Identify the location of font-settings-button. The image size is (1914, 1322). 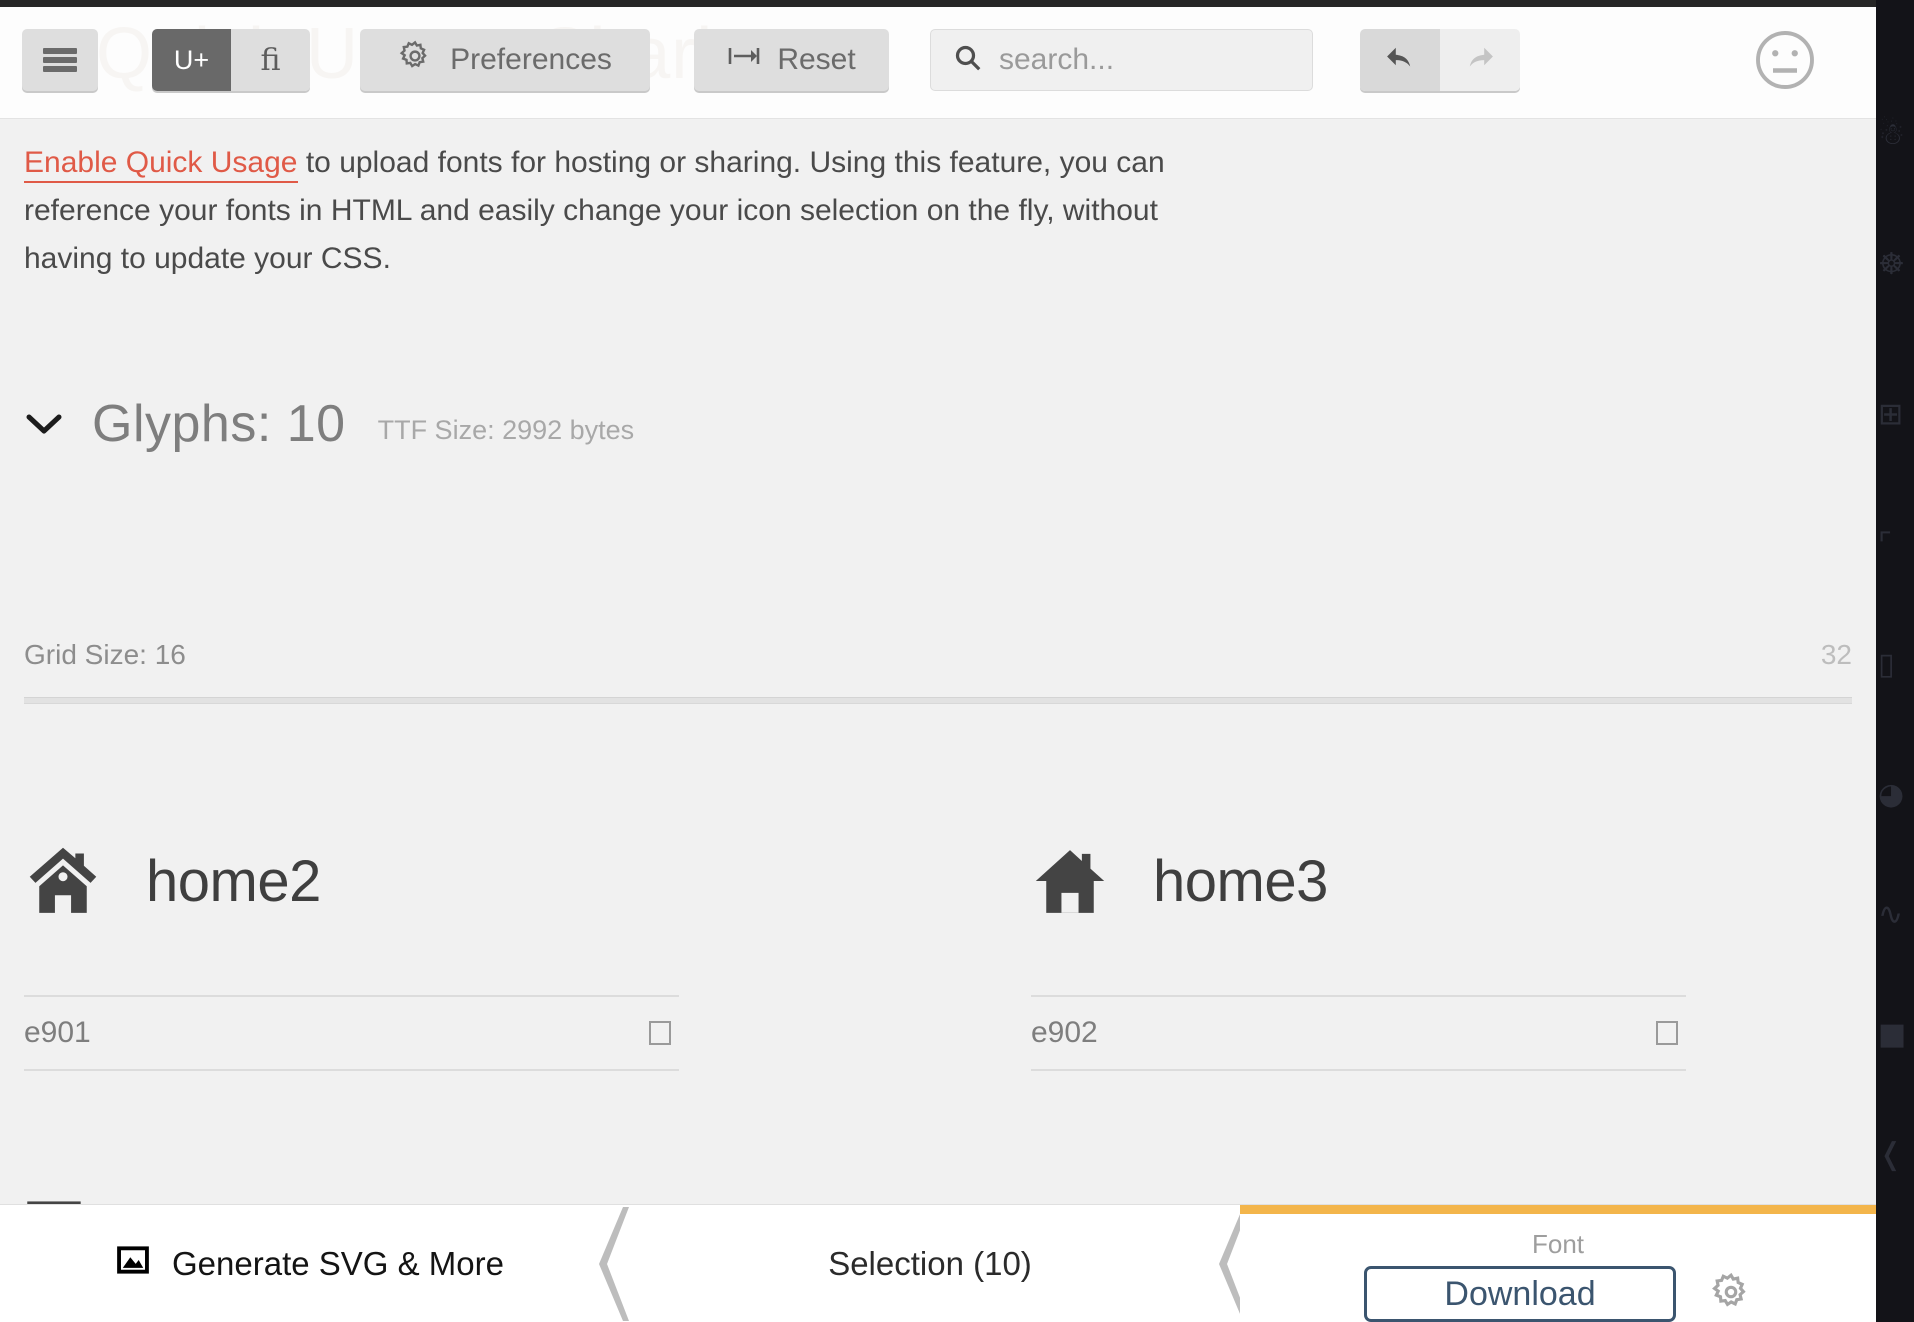
(1731, 1294).